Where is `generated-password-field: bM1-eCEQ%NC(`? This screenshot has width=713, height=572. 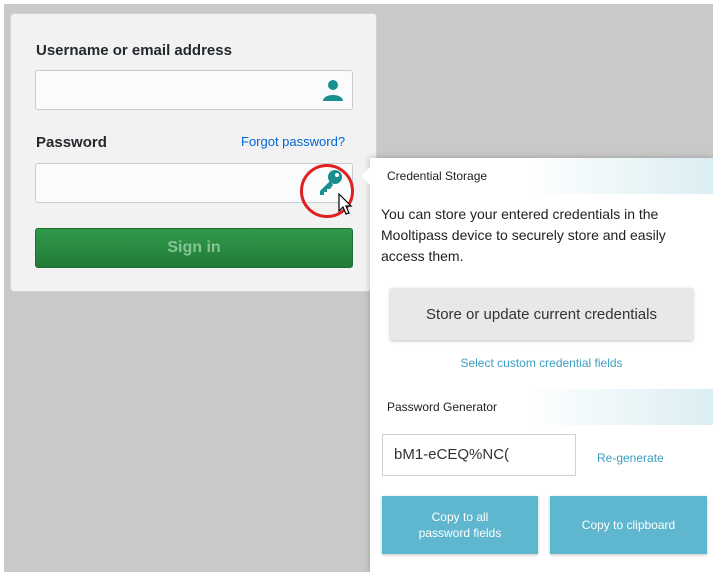 generated-password-field: bM1-eCEQ%NC( is located at coordinates (479, 455).